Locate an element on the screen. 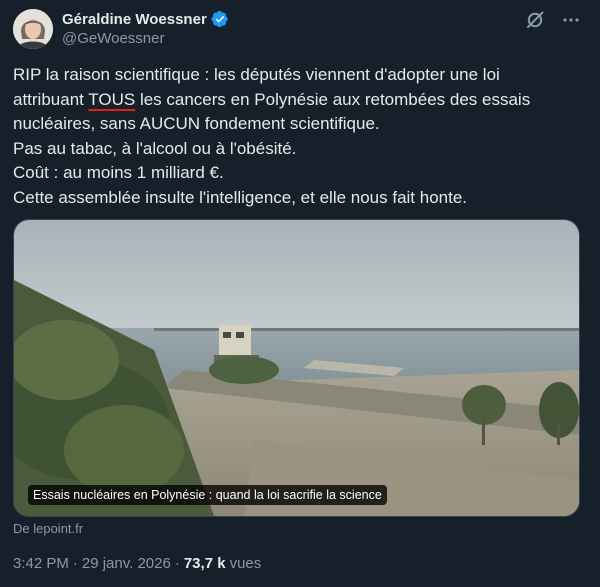 The width and height of the screenshot is (600, 587). more-icon is located at coordinates (571, 20).